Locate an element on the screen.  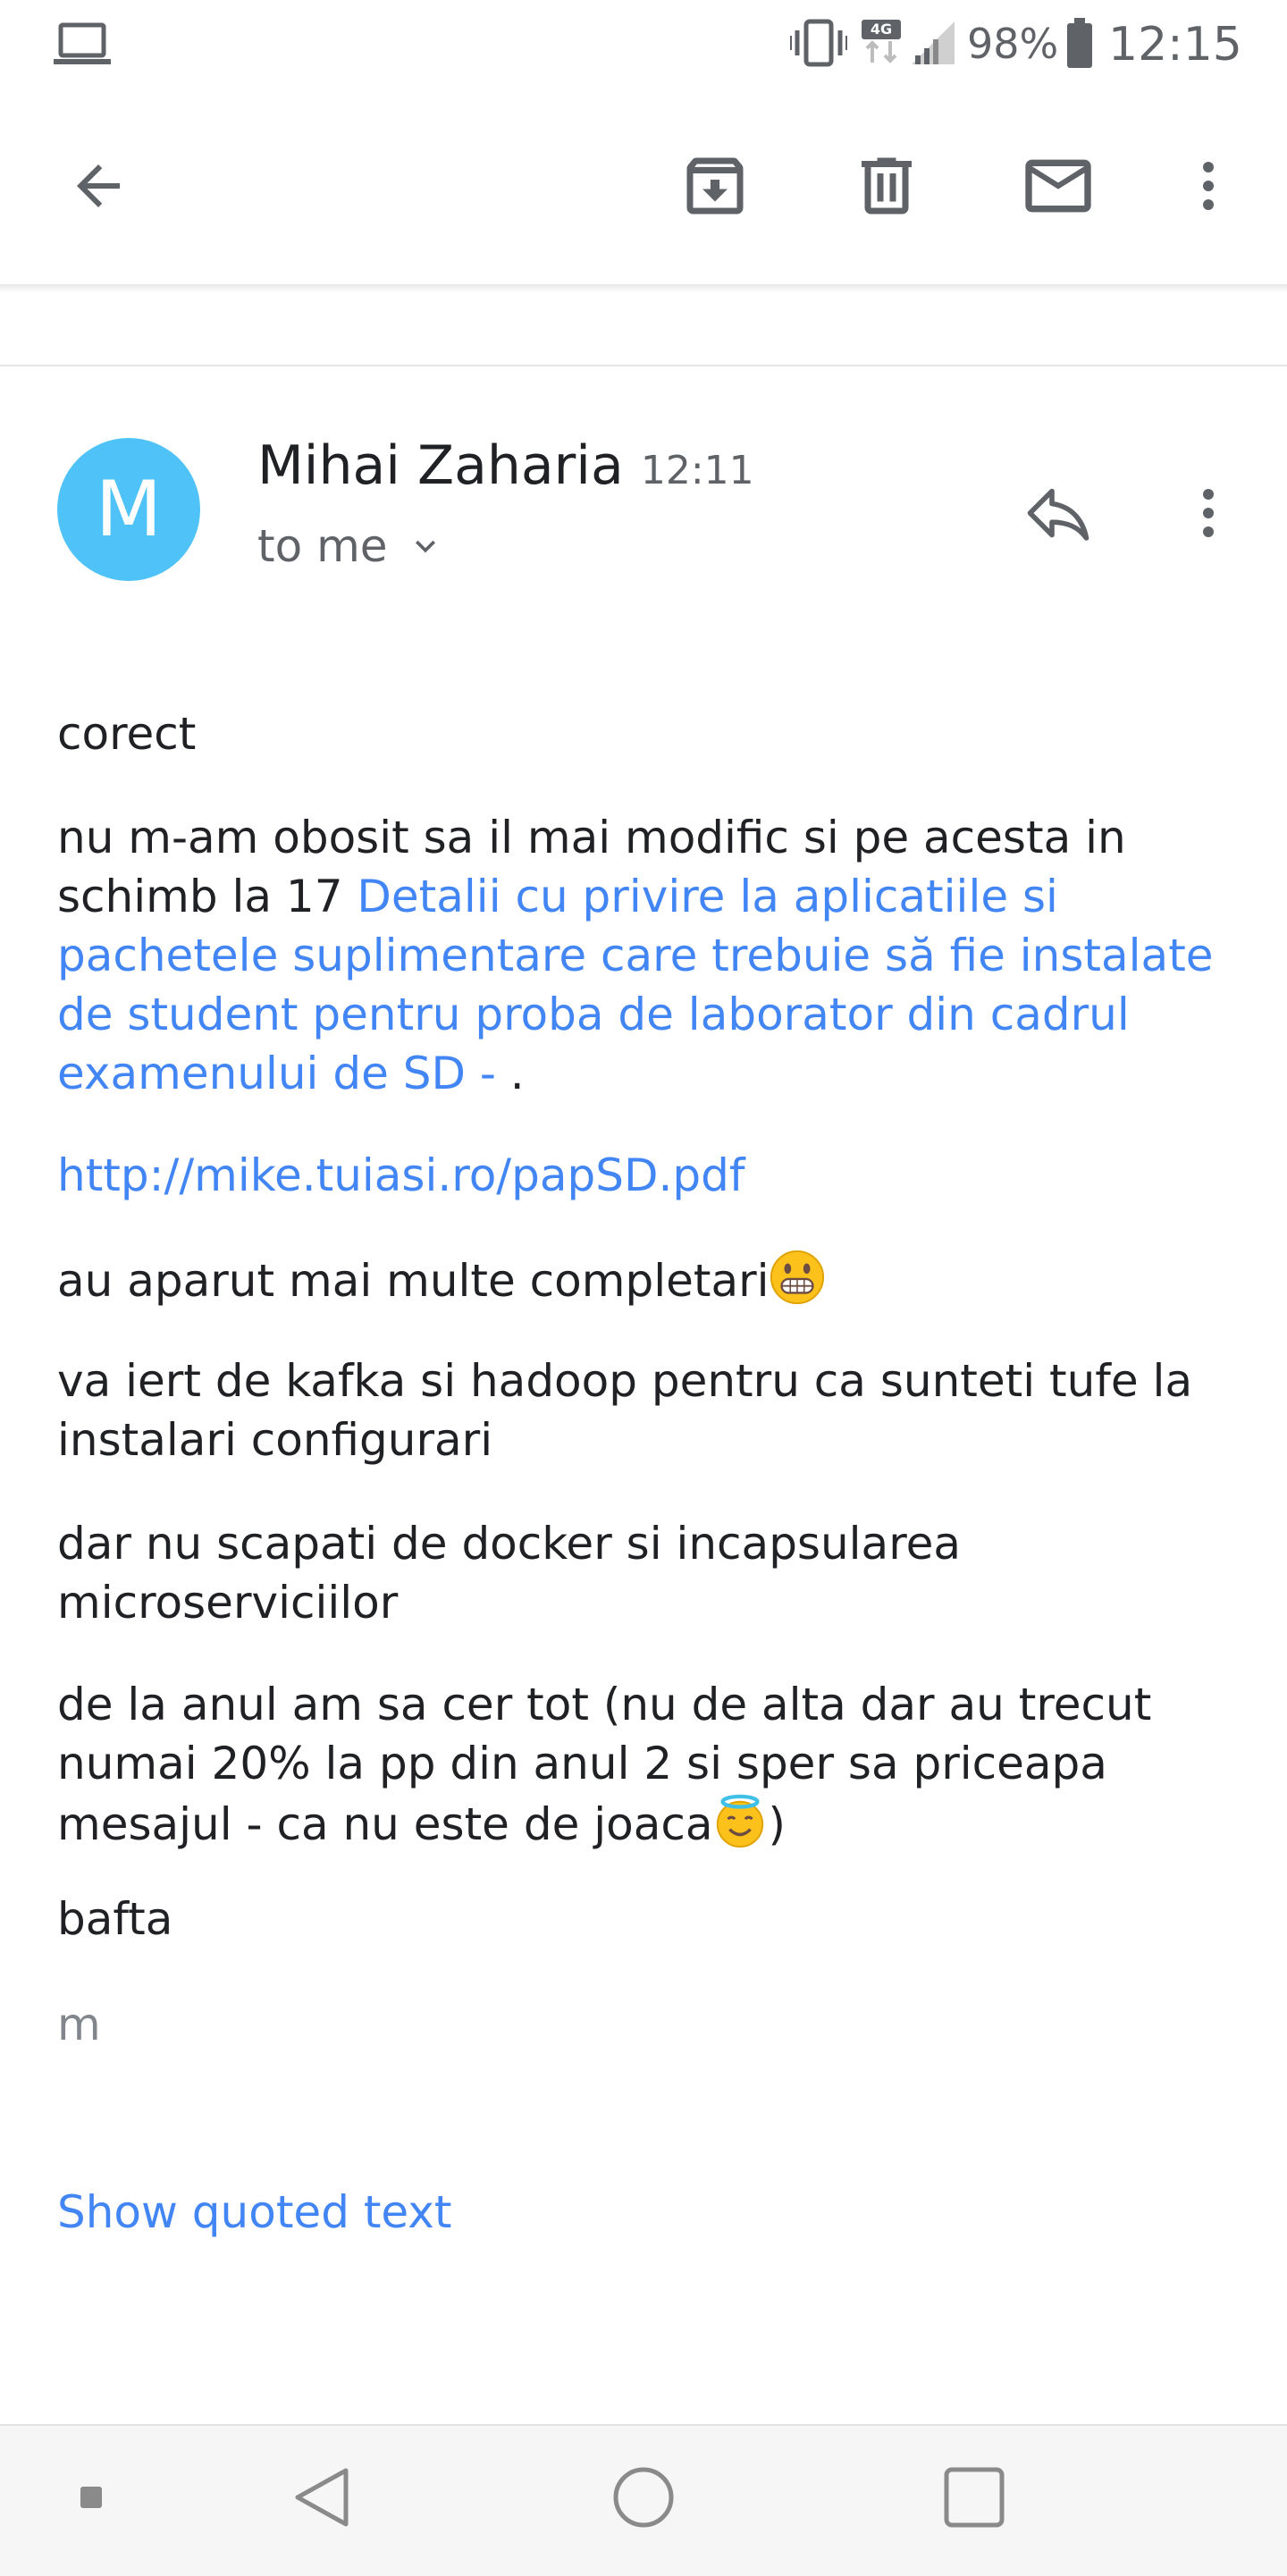
nav-back-button is located at coordinates (321, 2498).